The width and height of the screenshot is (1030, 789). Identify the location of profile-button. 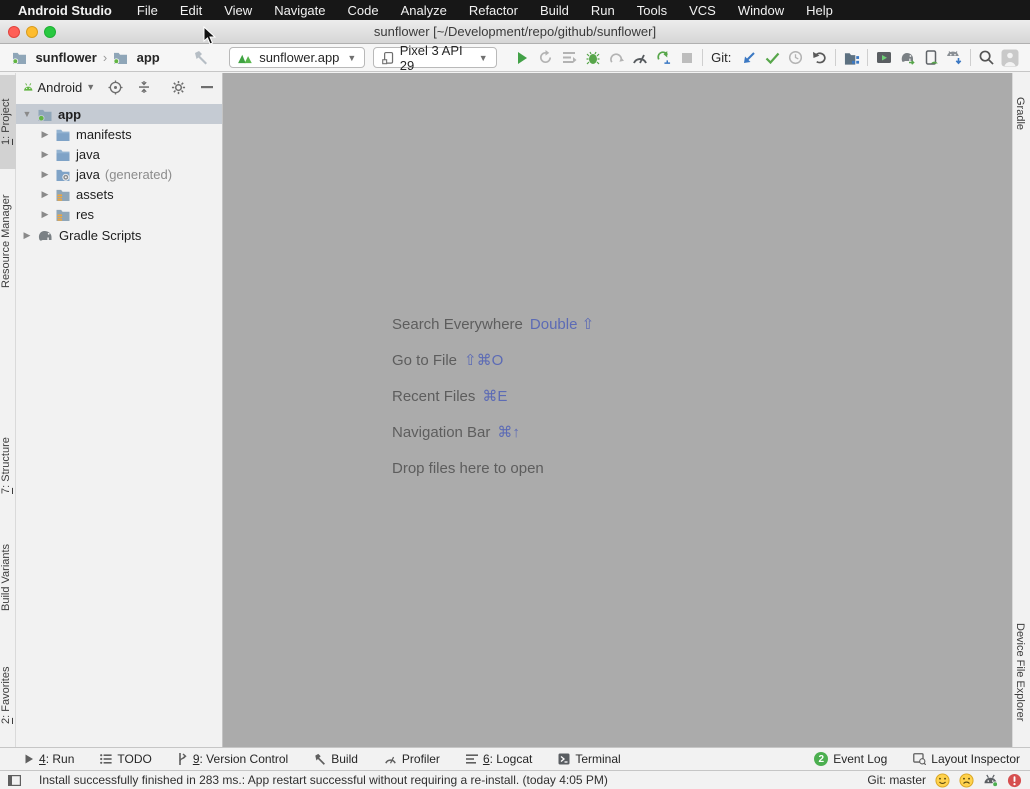
(639, 58).